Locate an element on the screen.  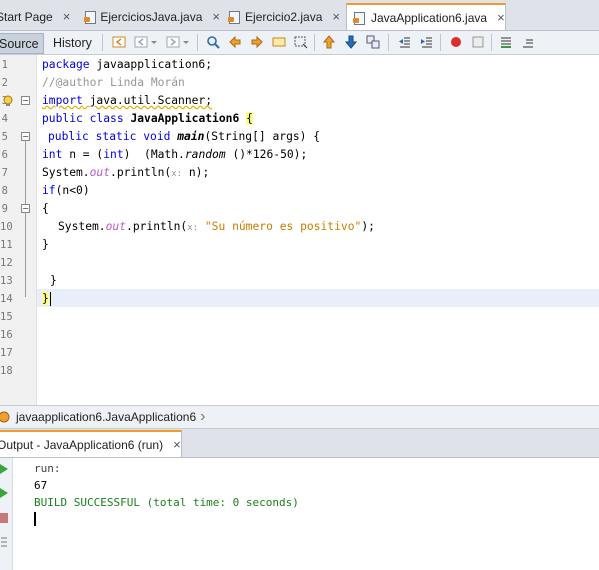
tab-label: JavaApplication6.java is located at coordinates (429, 17).